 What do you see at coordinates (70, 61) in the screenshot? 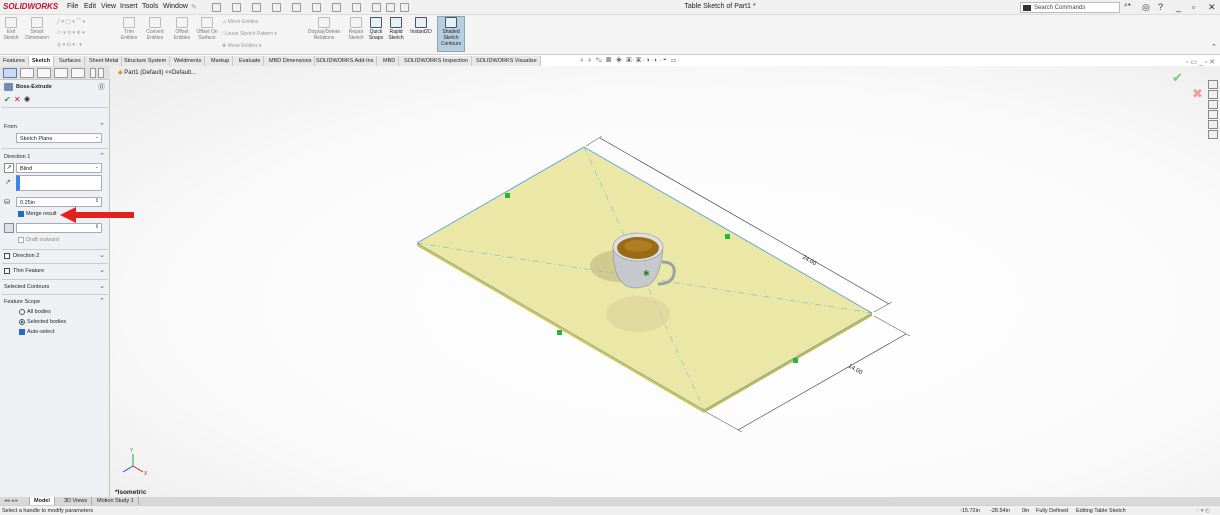
I see `tab-surfaces: Surfaces` at bounding box center [70, 61].